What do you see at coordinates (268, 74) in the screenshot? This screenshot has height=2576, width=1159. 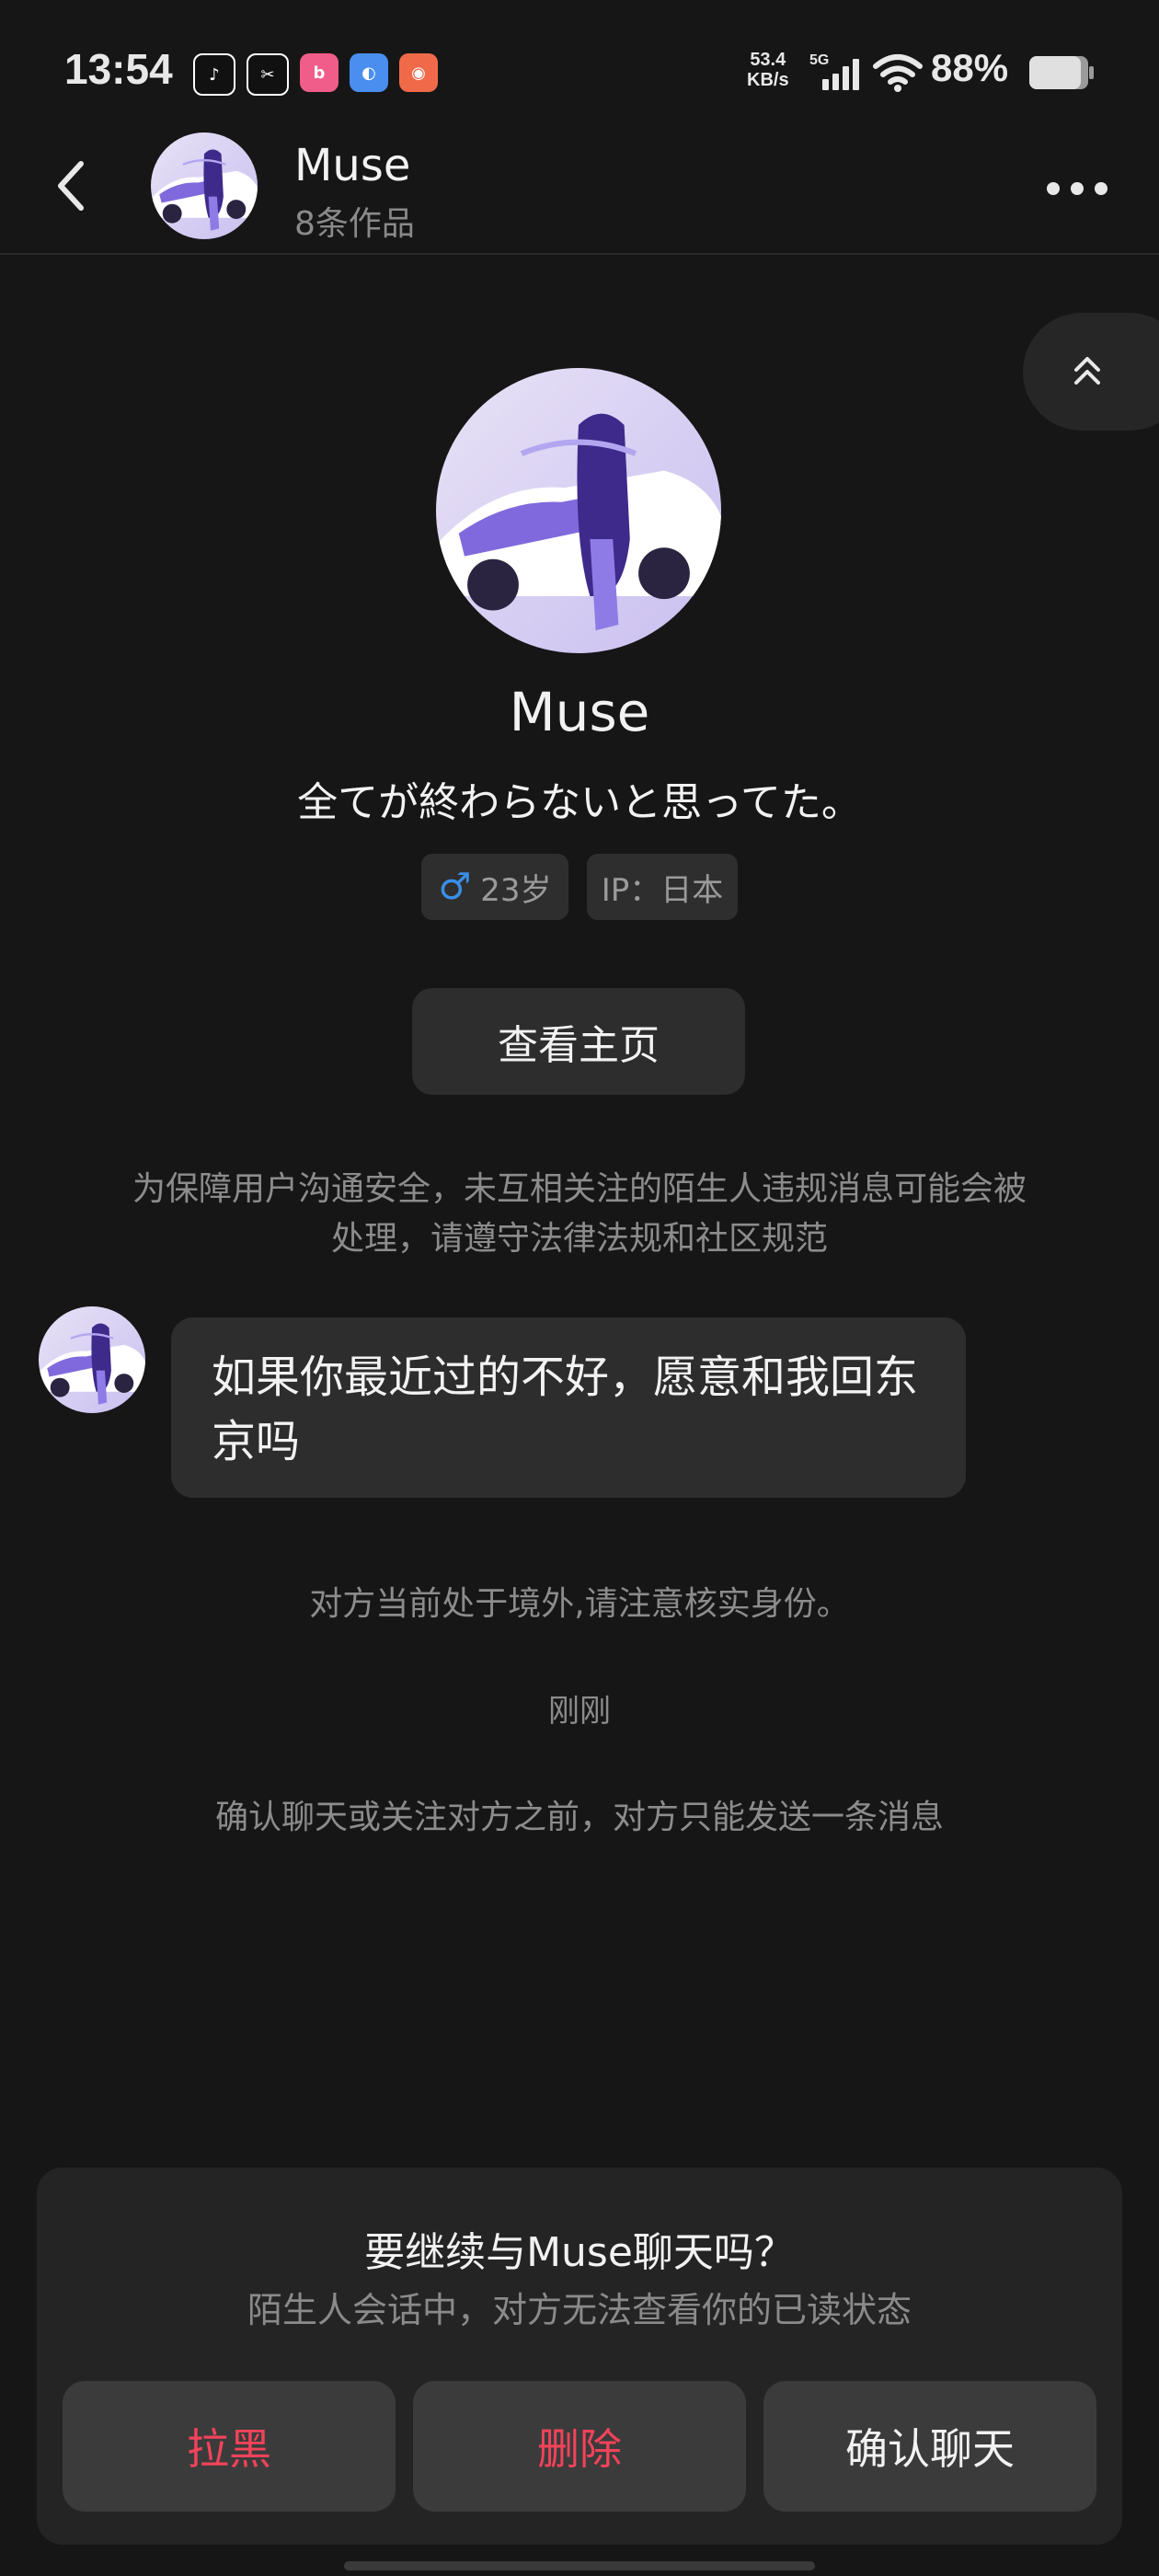 I see `capcut-icon: ✂` at bounding box center [268, 74].